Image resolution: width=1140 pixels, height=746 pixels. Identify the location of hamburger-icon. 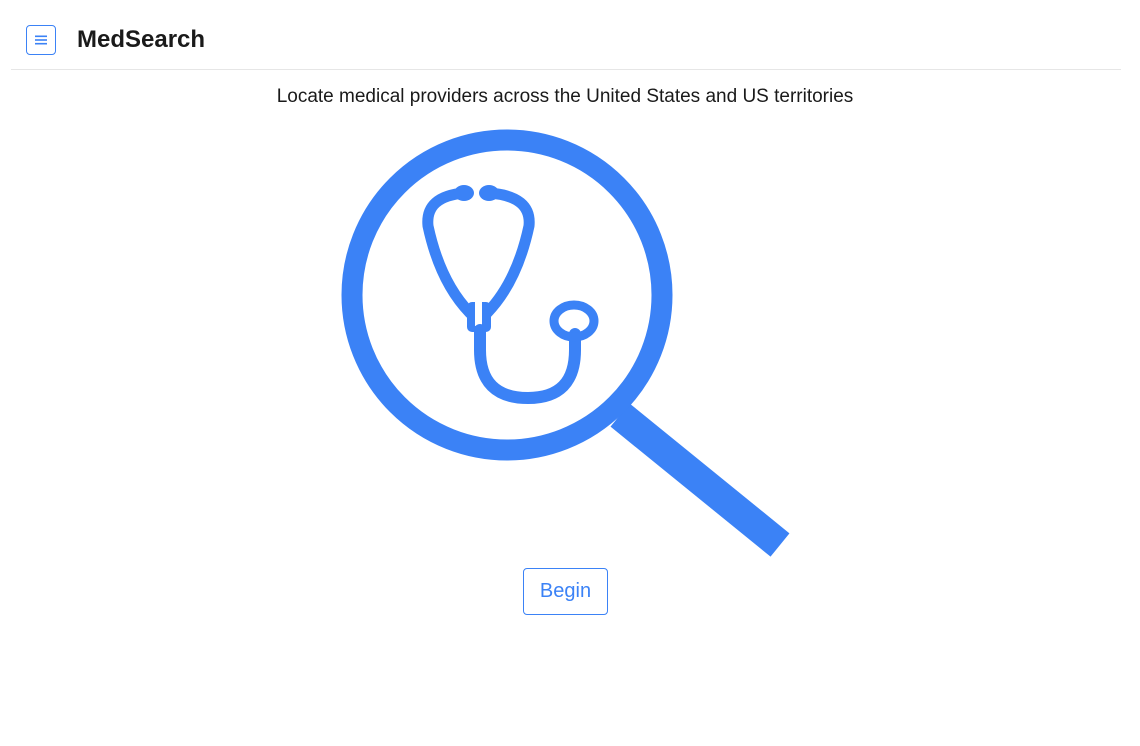
(41, 40).